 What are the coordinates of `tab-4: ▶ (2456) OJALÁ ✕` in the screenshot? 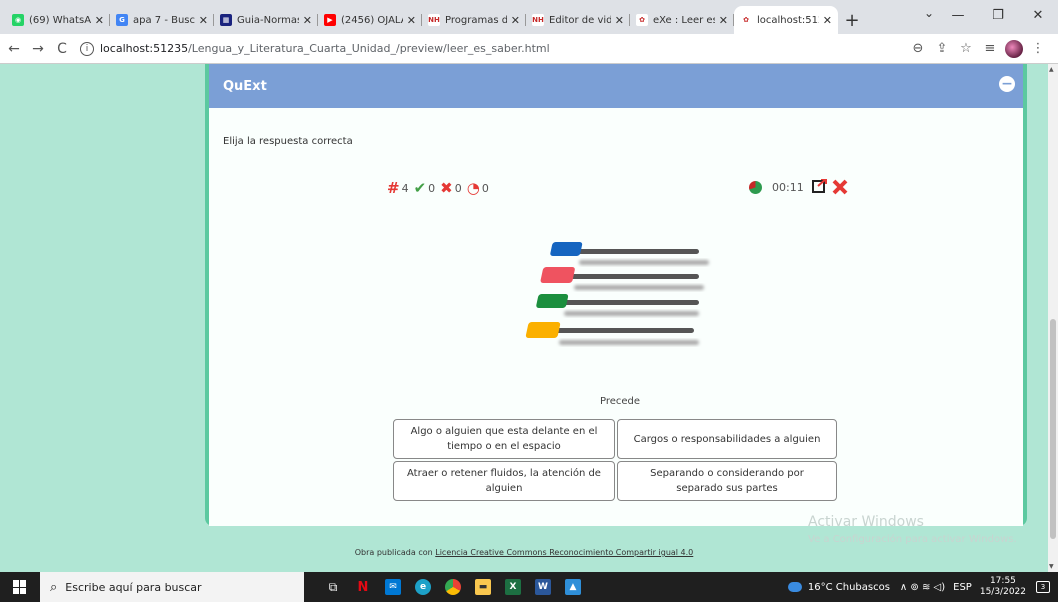 It's located at (370, 20).